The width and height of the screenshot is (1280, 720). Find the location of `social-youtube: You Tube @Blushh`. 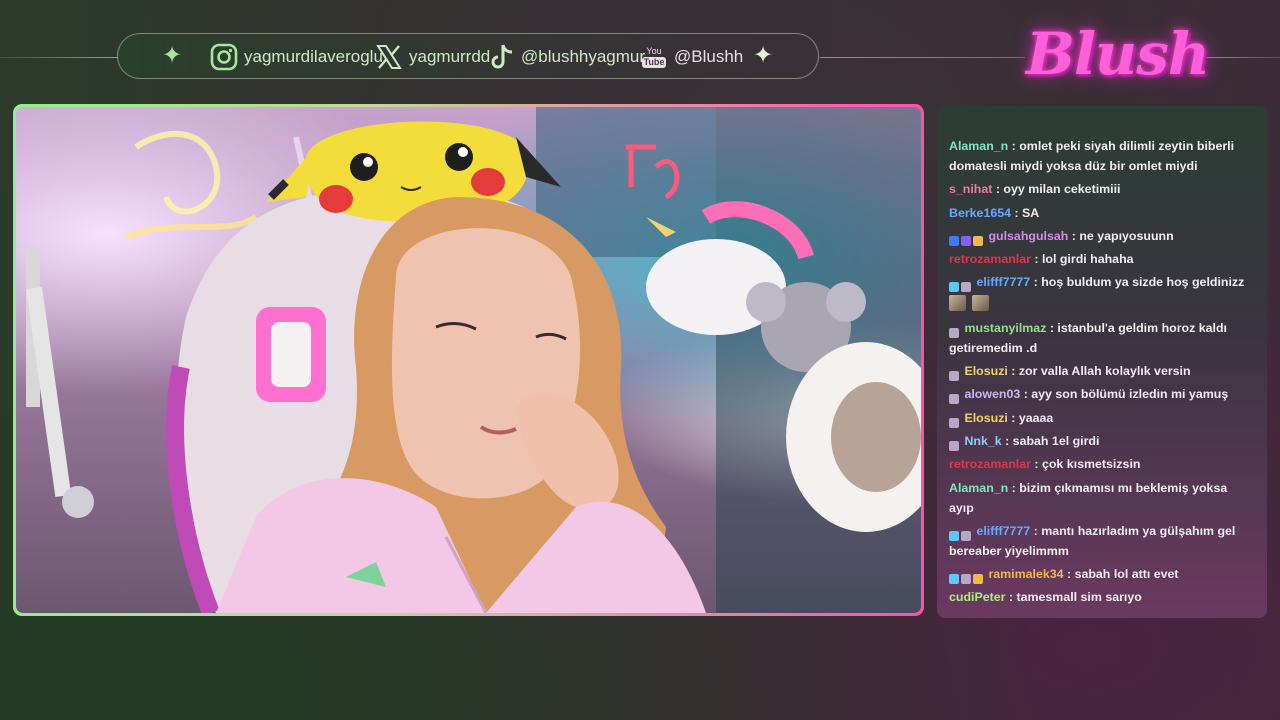

social-youtube: You Tube @Blushh is located at coordinates (691, 57).